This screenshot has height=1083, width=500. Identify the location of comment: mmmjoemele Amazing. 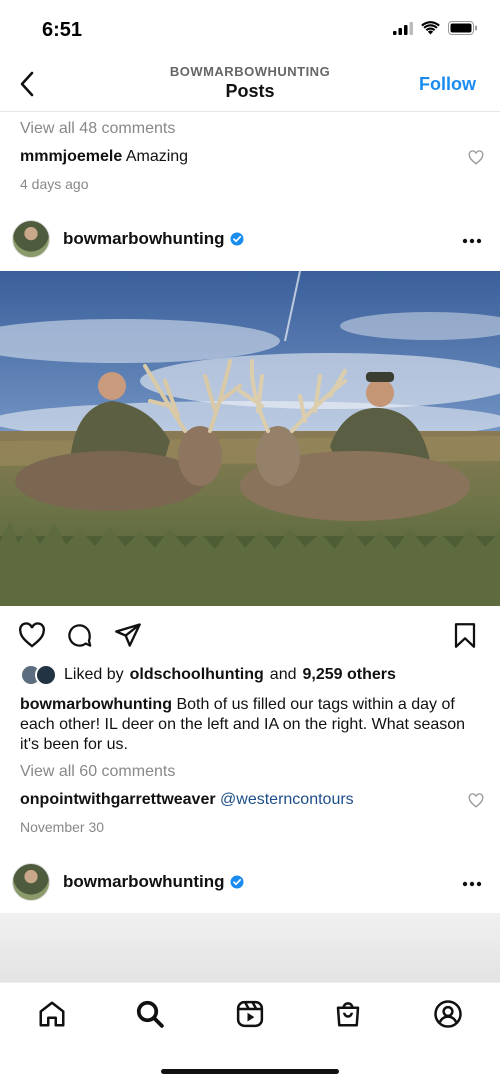
(104, 157).